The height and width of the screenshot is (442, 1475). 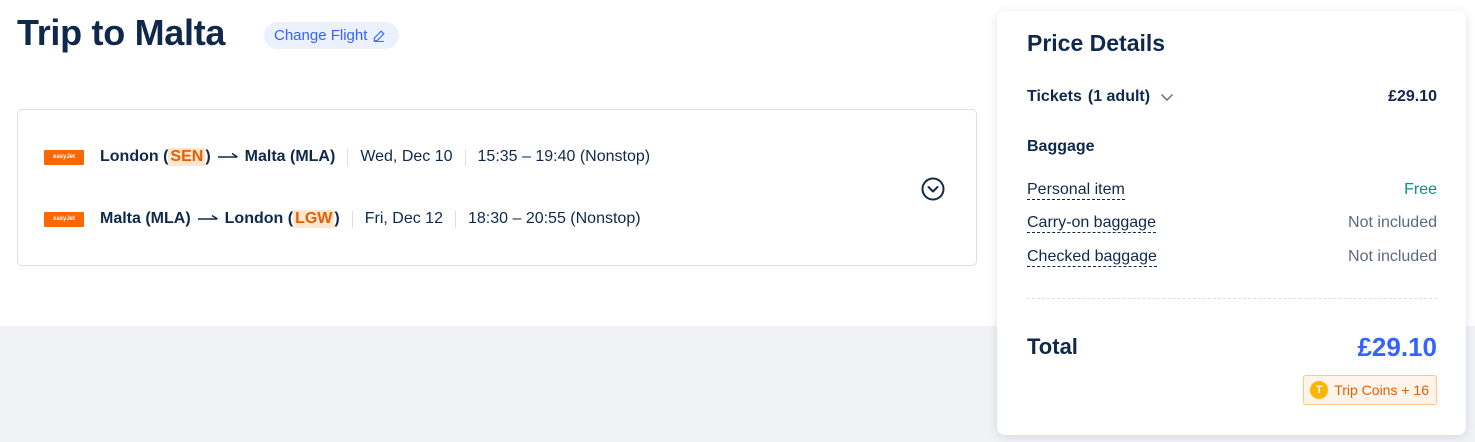 What do you see at coordinates (379, 36) in the screenshot?
I see `edit-pencil-icon` at bounding box center [379, 36].